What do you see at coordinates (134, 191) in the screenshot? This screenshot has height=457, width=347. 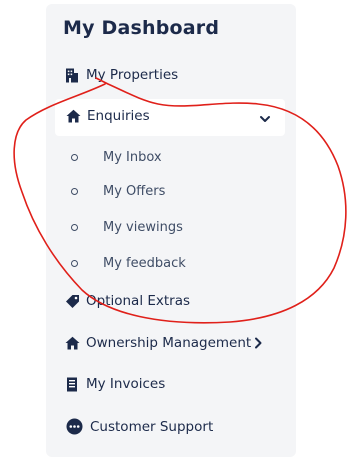 I see `submenu-item-label: My Offers` at bounding box center [134, 191].